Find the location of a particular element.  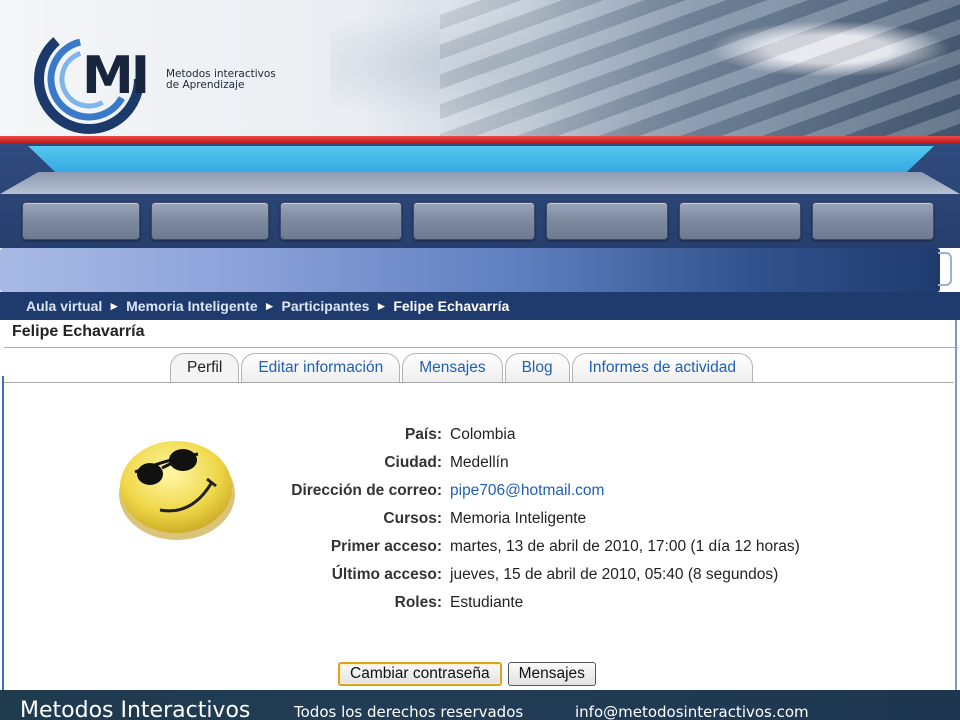

profile-row-ciudad: Ciudad: Medellín is located at coordinates (550, 463).